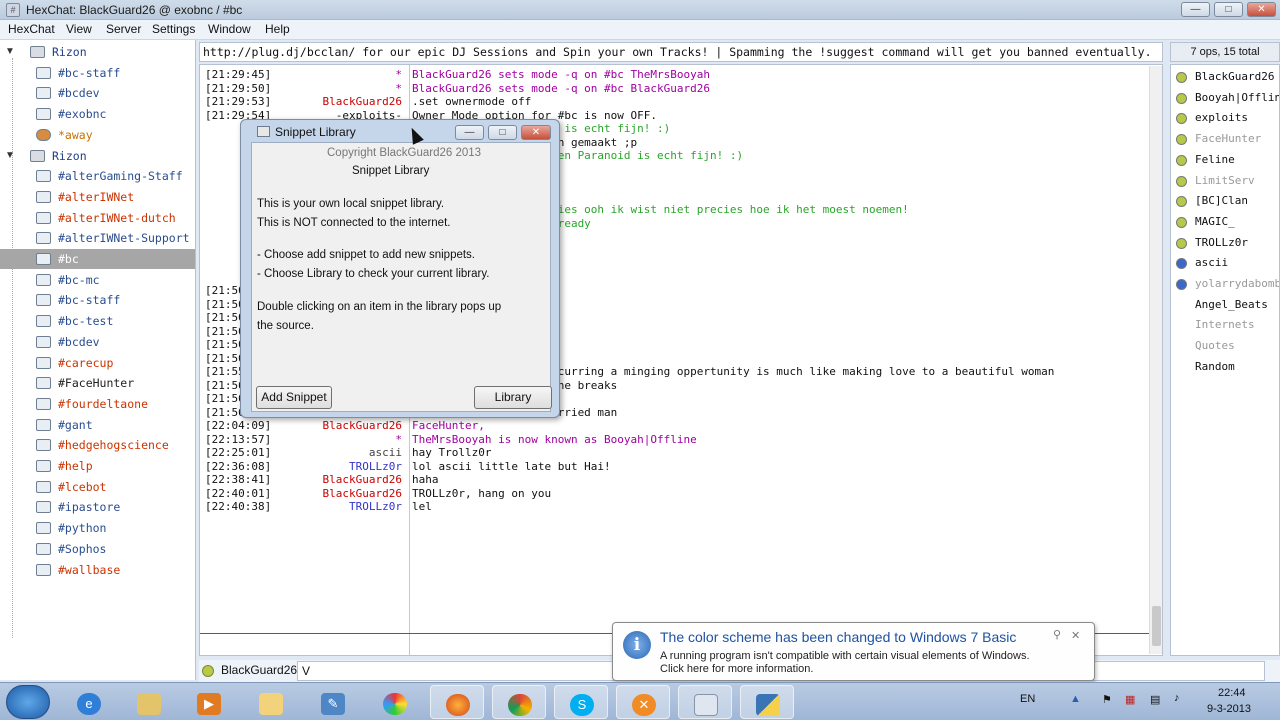 The image size is (1280, 720). I want to click on dialog-close-button: ✕, so click(536, 132).